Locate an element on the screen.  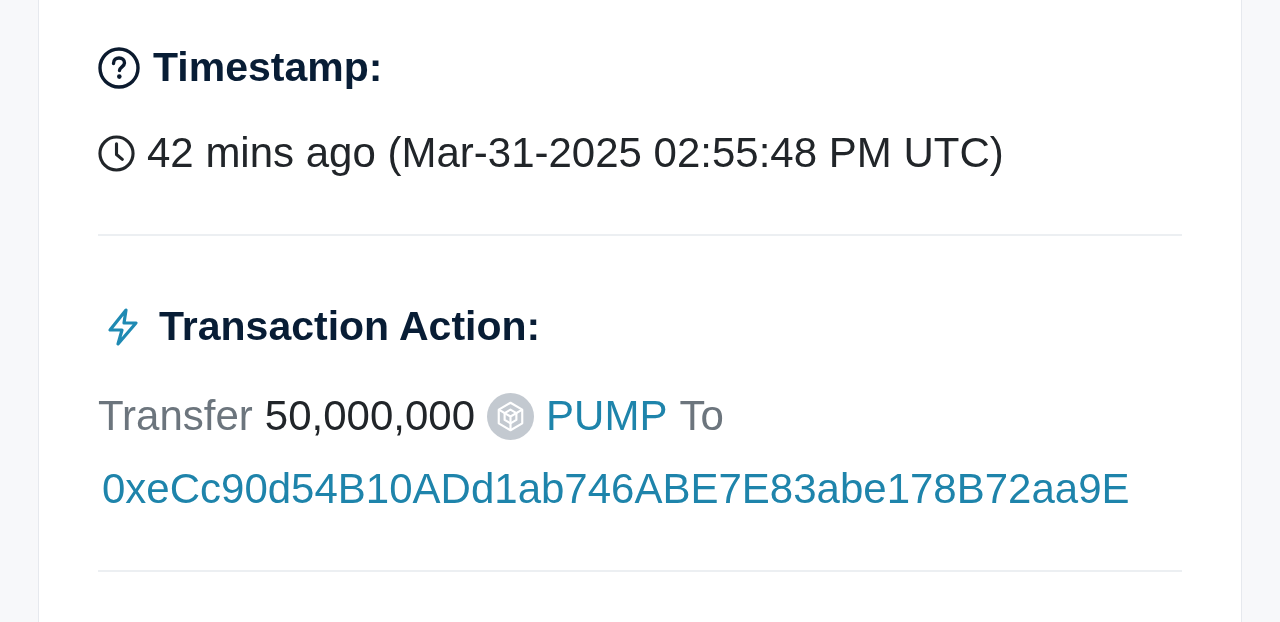
section-heading: Transaction Action: is located at coordinates (350, 327).